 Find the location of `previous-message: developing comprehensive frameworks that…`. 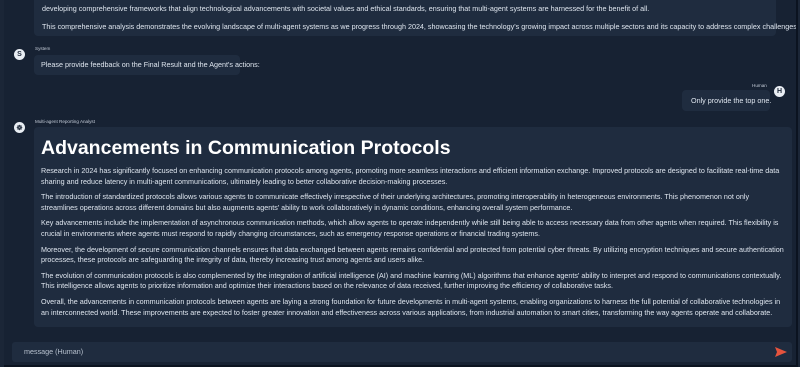

previous-message: developing comprehensive frameworks that… is located at coordinates (416, 18).